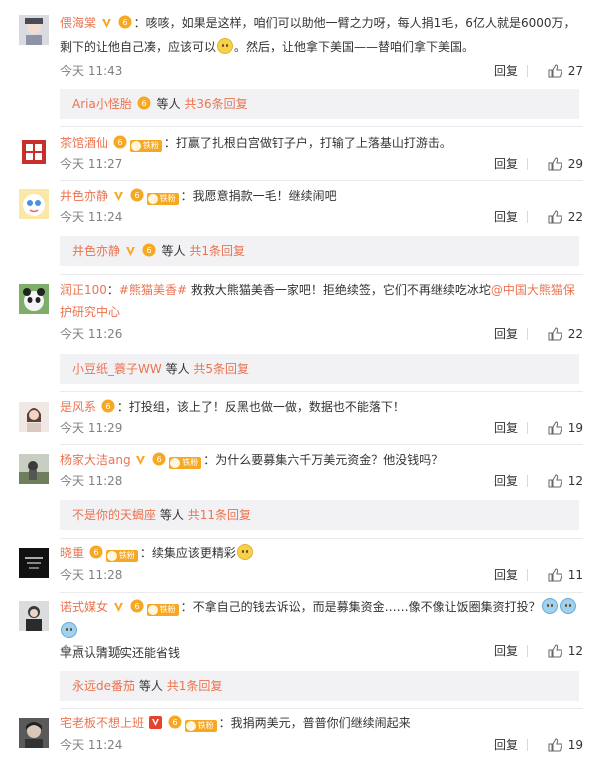 This screenshot has width=603, height=762. I want to click on username: 茶馆酒仙, so click(84, 143).